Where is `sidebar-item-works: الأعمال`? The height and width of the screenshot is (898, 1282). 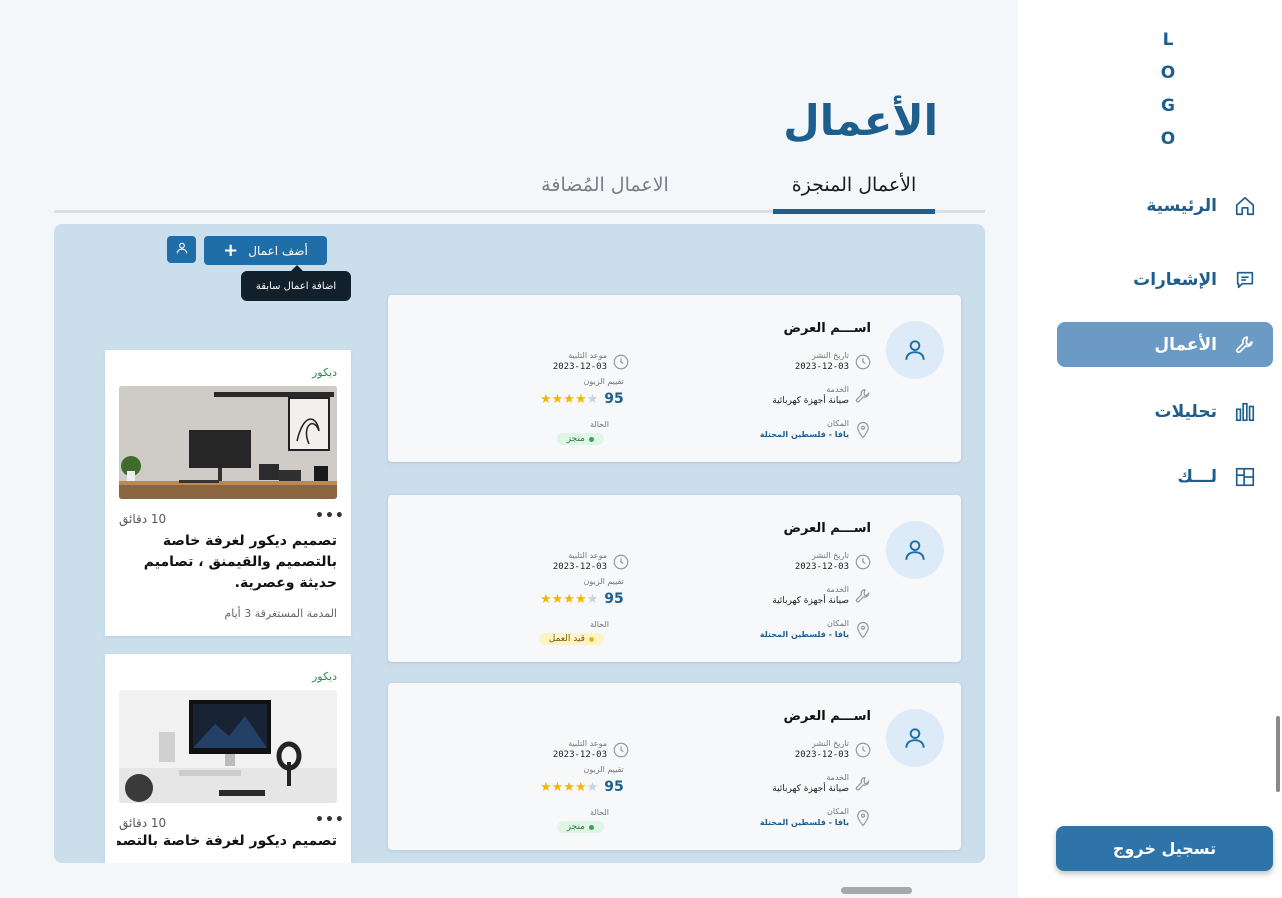 sidebar-item-works: الأعمال is located at coordinates (1165, 344).